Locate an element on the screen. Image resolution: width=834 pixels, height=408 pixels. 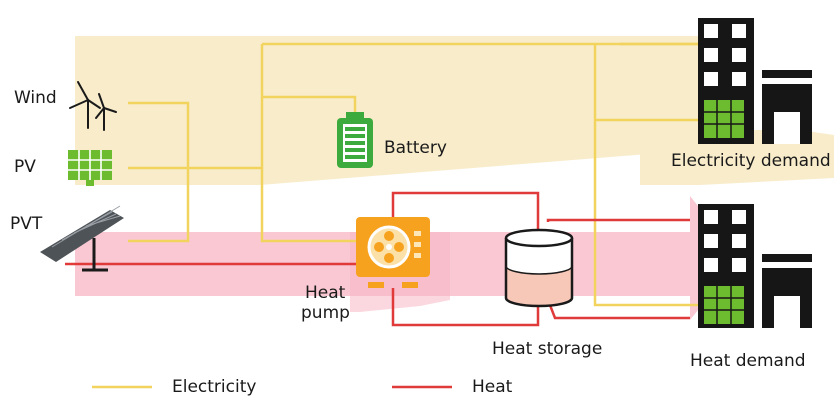
heat-storage-label: Heat storage is located at coordinates (547, 349).